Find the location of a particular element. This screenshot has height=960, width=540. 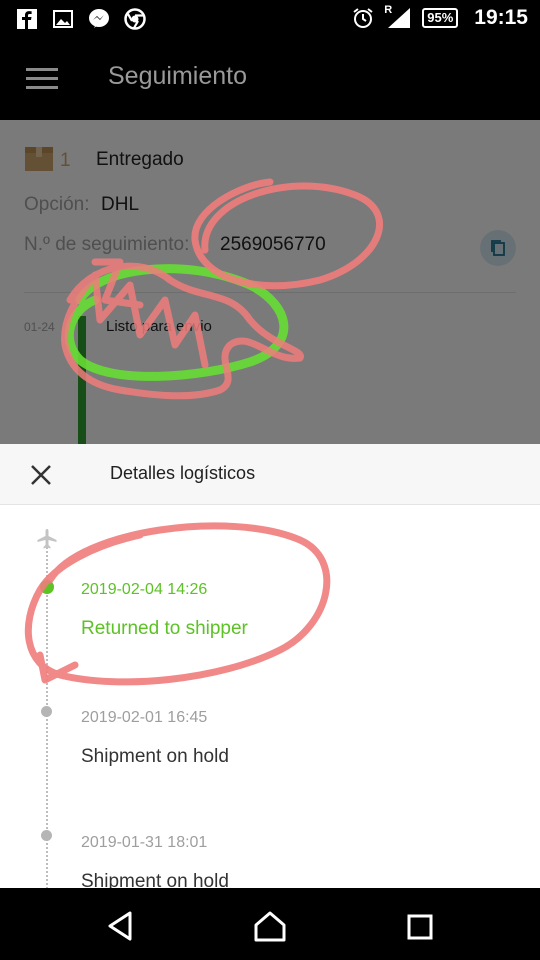

navigation-bar is located at coordinates (270, 924).